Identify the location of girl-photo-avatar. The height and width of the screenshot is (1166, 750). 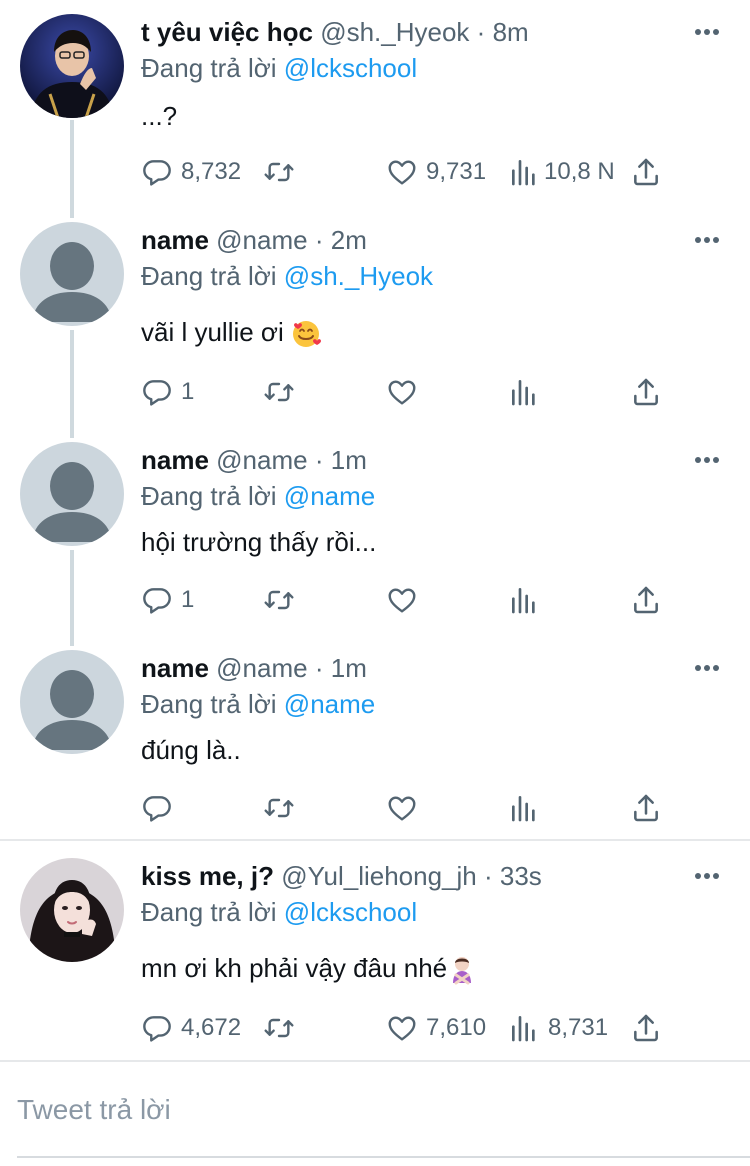
(72, 910).